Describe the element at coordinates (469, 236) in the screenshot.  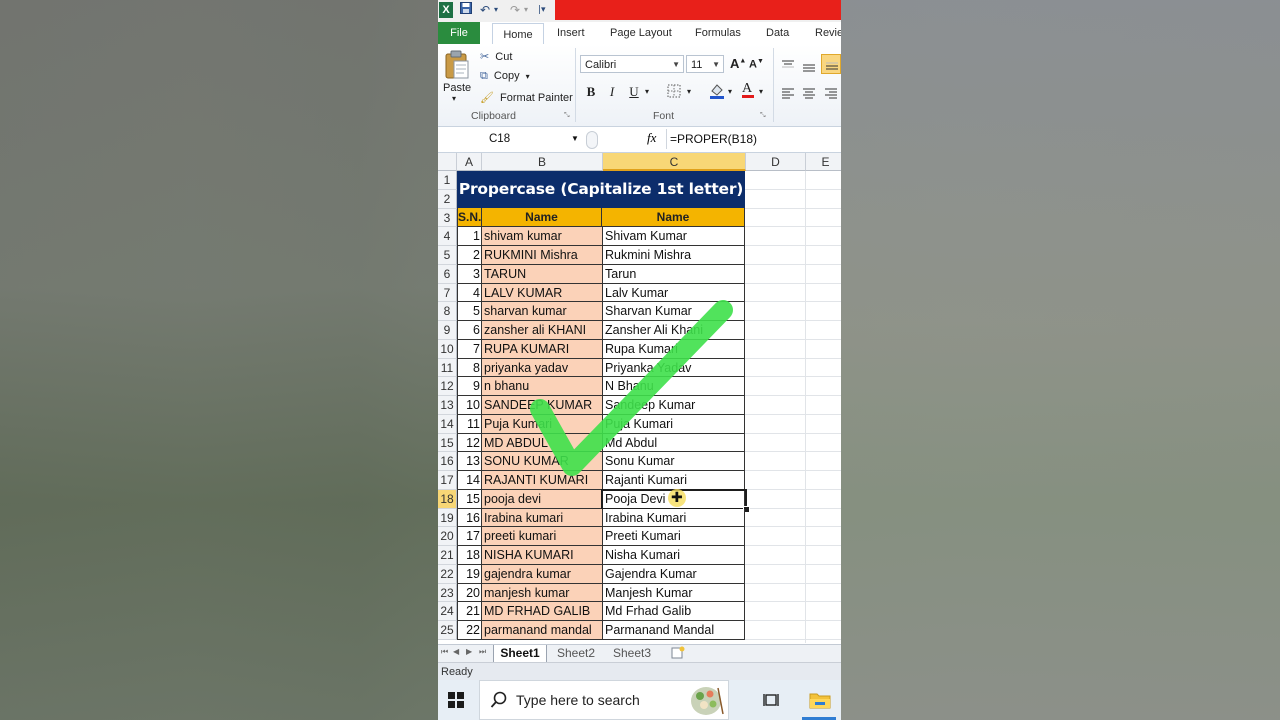
I see `cell-sn: 1` at that location.